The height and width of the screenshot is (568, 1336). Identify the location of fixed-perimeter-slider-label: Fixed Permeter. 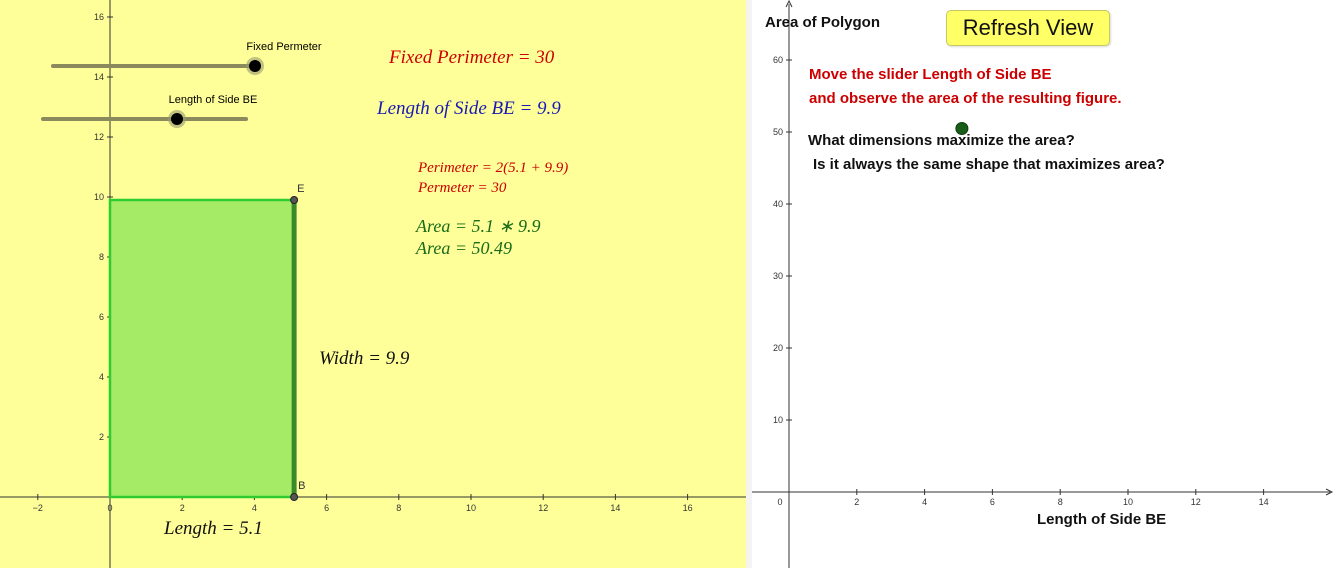
(284, 47).